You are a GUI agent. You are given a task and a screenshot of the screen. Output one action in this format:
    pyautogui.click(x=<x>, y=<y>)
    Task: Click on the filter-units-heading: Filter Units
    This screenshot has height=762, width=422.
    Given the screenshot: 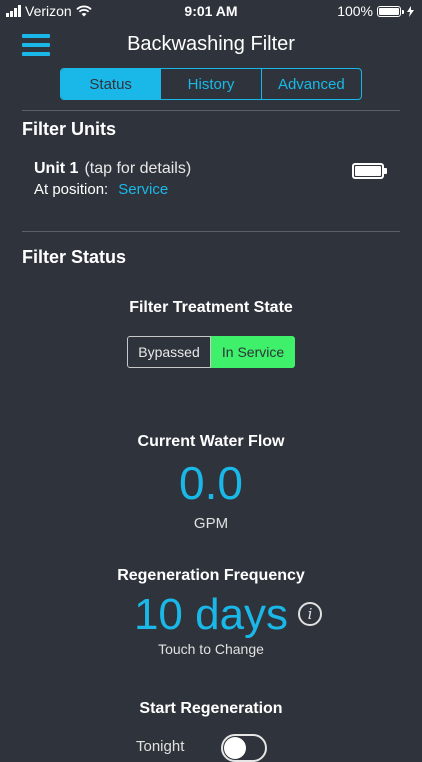 What is the action you would take?
    pyautogui.click(x=69, y=129)
    